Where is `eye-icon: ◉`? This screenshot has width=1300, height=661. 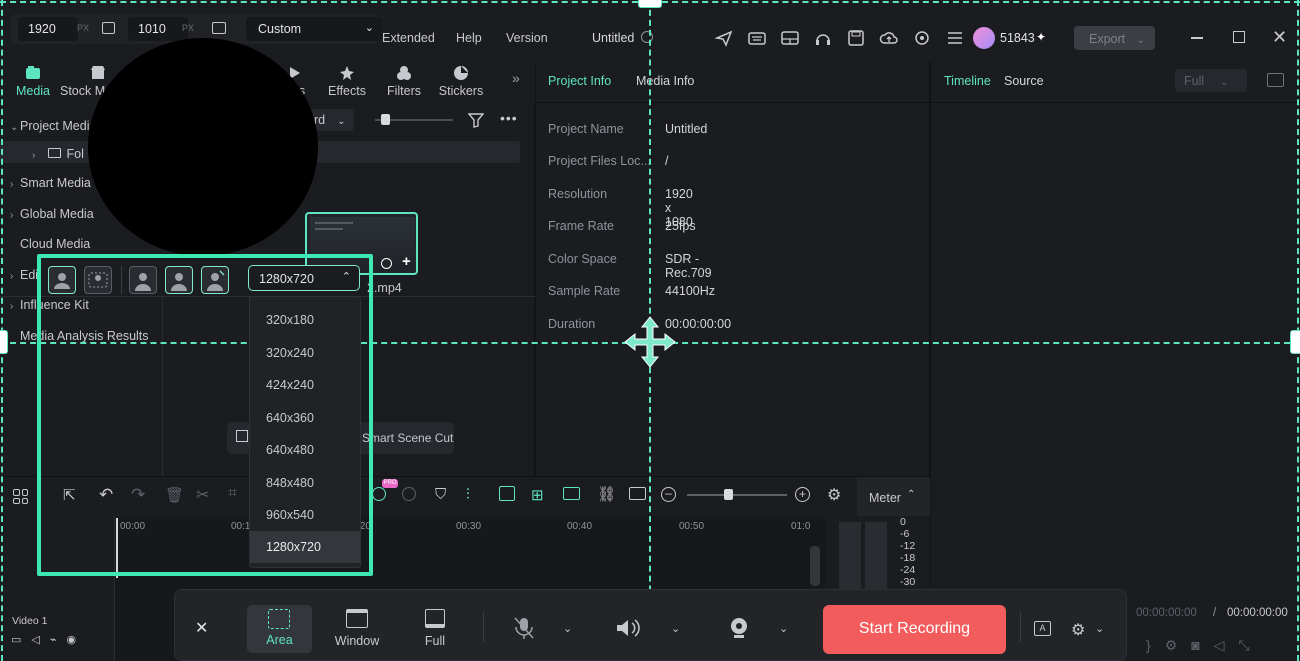
eye-icon: ◉ is located at coordinates (72, 639).